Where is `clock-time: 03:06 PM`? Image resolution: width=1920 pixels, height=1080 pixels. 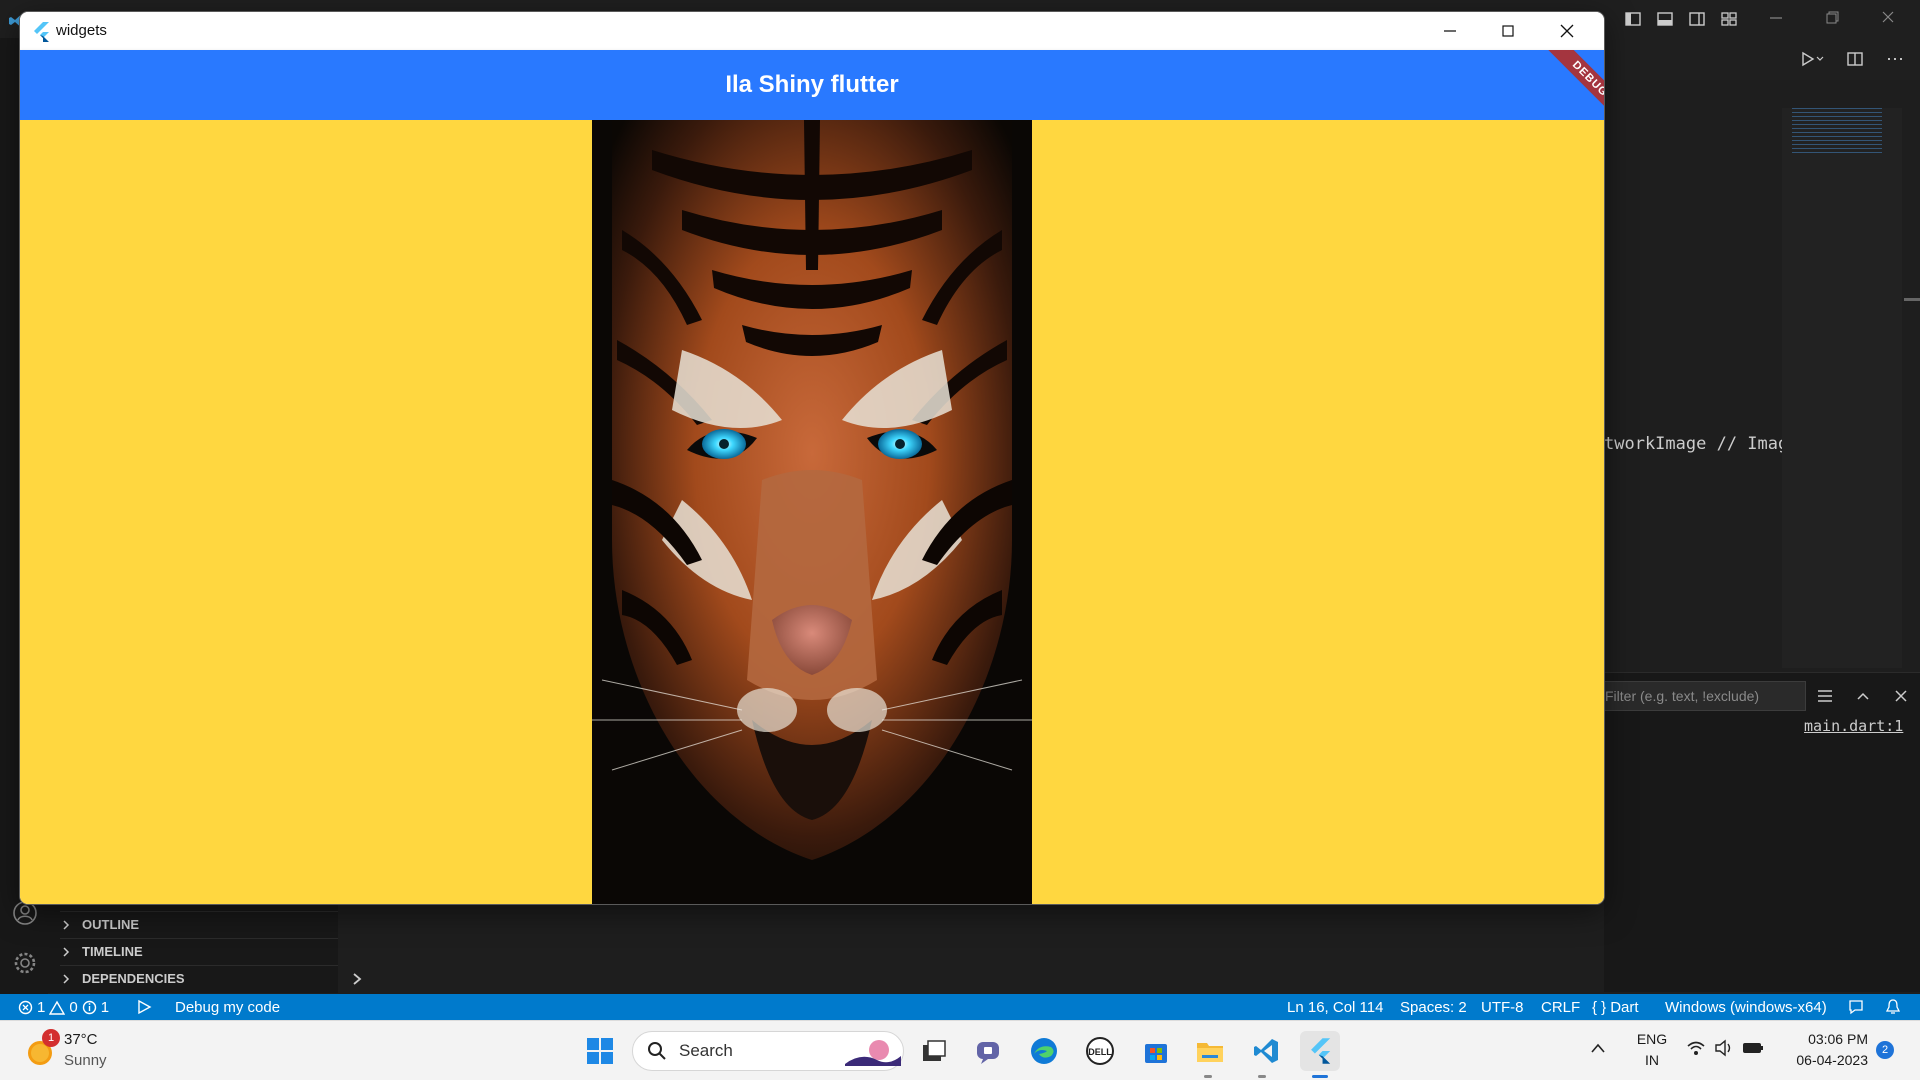
clock-time: 03:06 PM is located at coordinates (1827, 1039).